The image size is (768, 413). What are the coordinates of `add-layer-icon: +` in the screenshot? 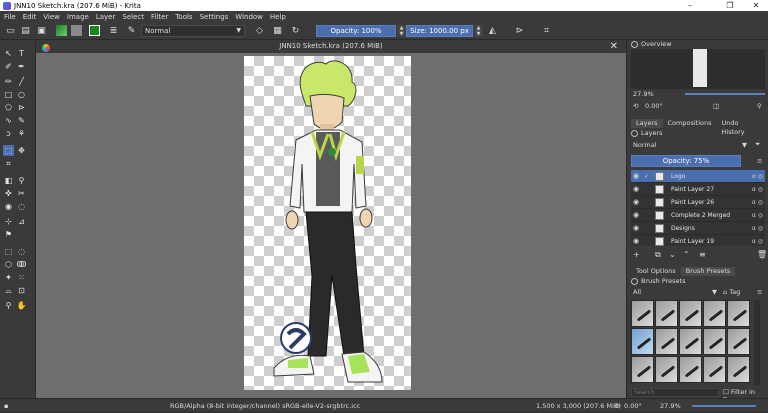 It's located at (636, 255).